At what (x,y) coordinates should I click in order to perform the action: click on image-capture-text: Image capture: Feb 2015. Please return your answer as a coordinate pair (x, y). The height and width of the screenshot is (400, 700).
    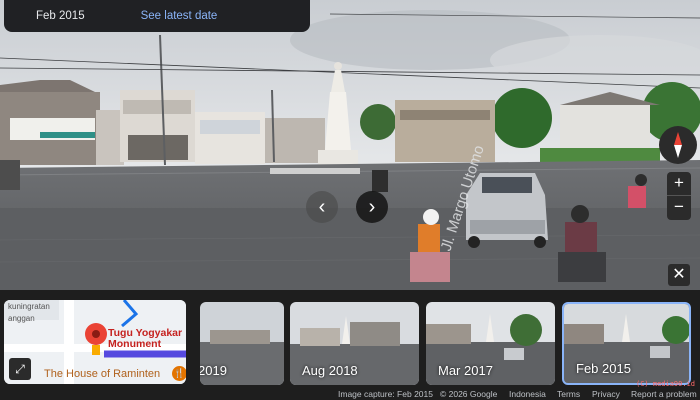
    Looking at the image, I should click on (385, 394).